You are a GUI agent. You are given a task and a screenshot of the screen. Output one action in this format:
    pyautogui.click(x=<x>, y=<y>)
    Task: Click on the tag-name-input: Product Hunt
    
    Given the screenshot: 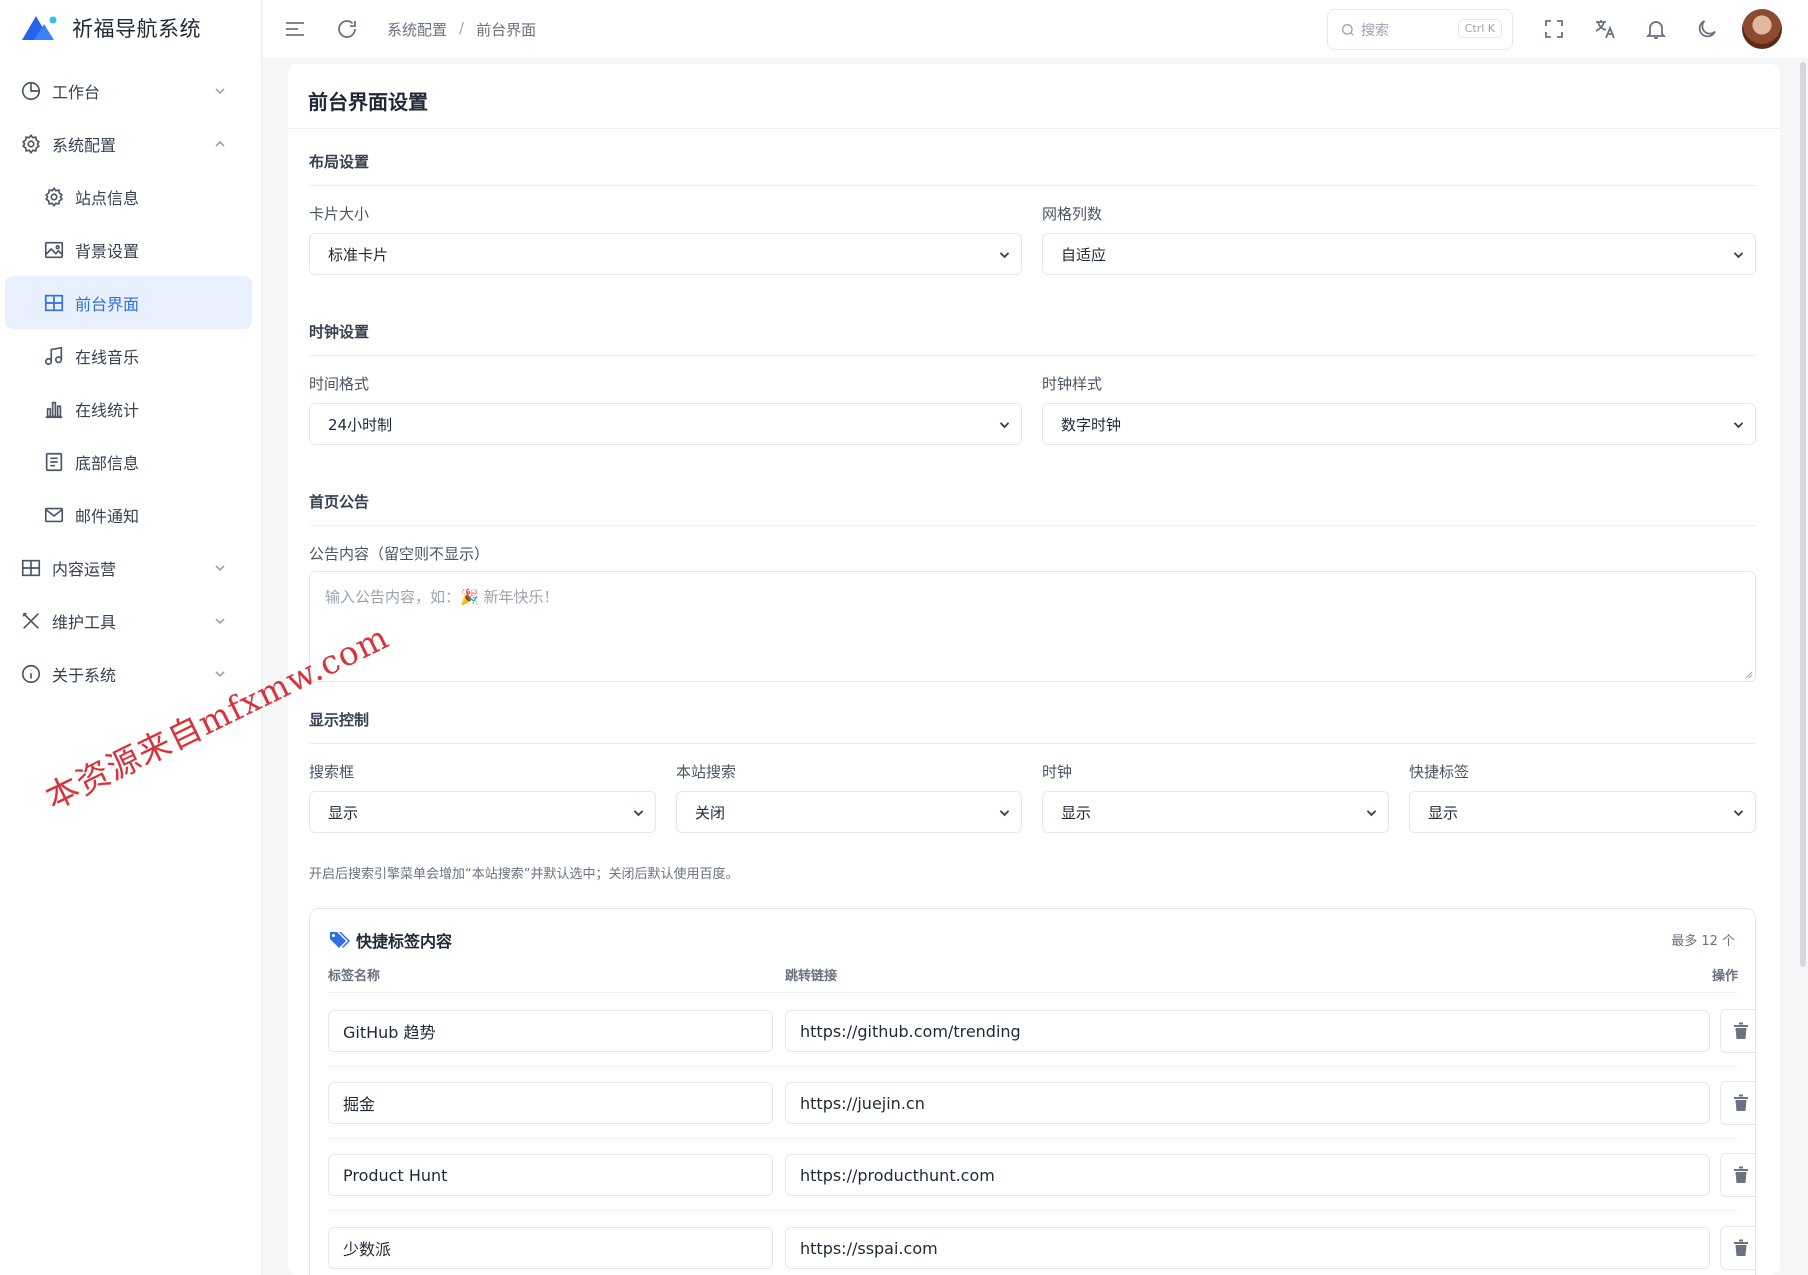 What is the action you would take?
    pyautogui.click(x=550, y=1175)
    